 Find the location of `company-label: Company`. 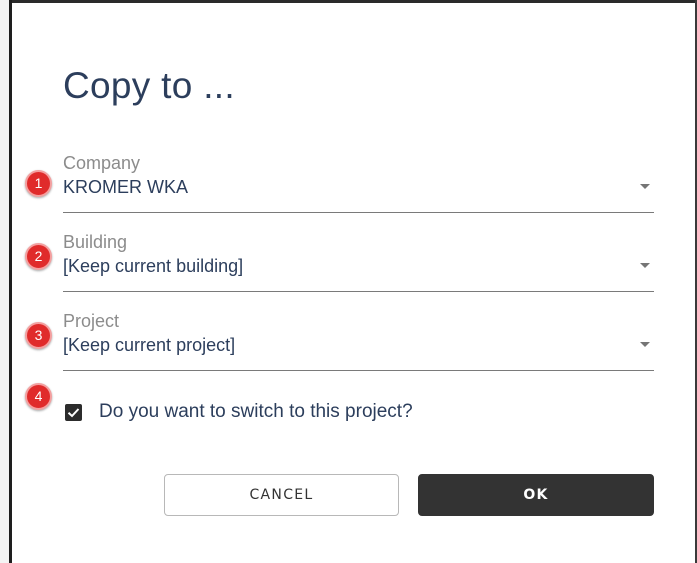

company-label: Company is located at coordinates (102, 163).